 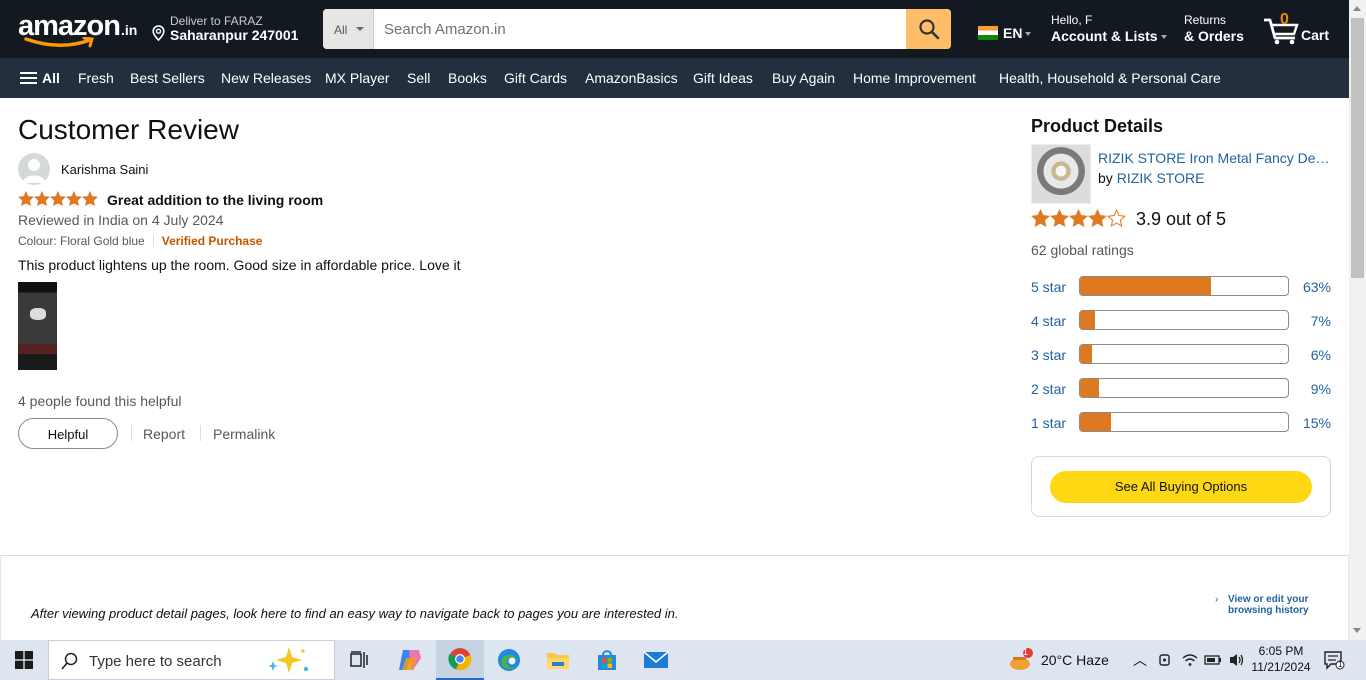 I want to click on review-title: Great addition to the living room, so click(x=215, y=200).